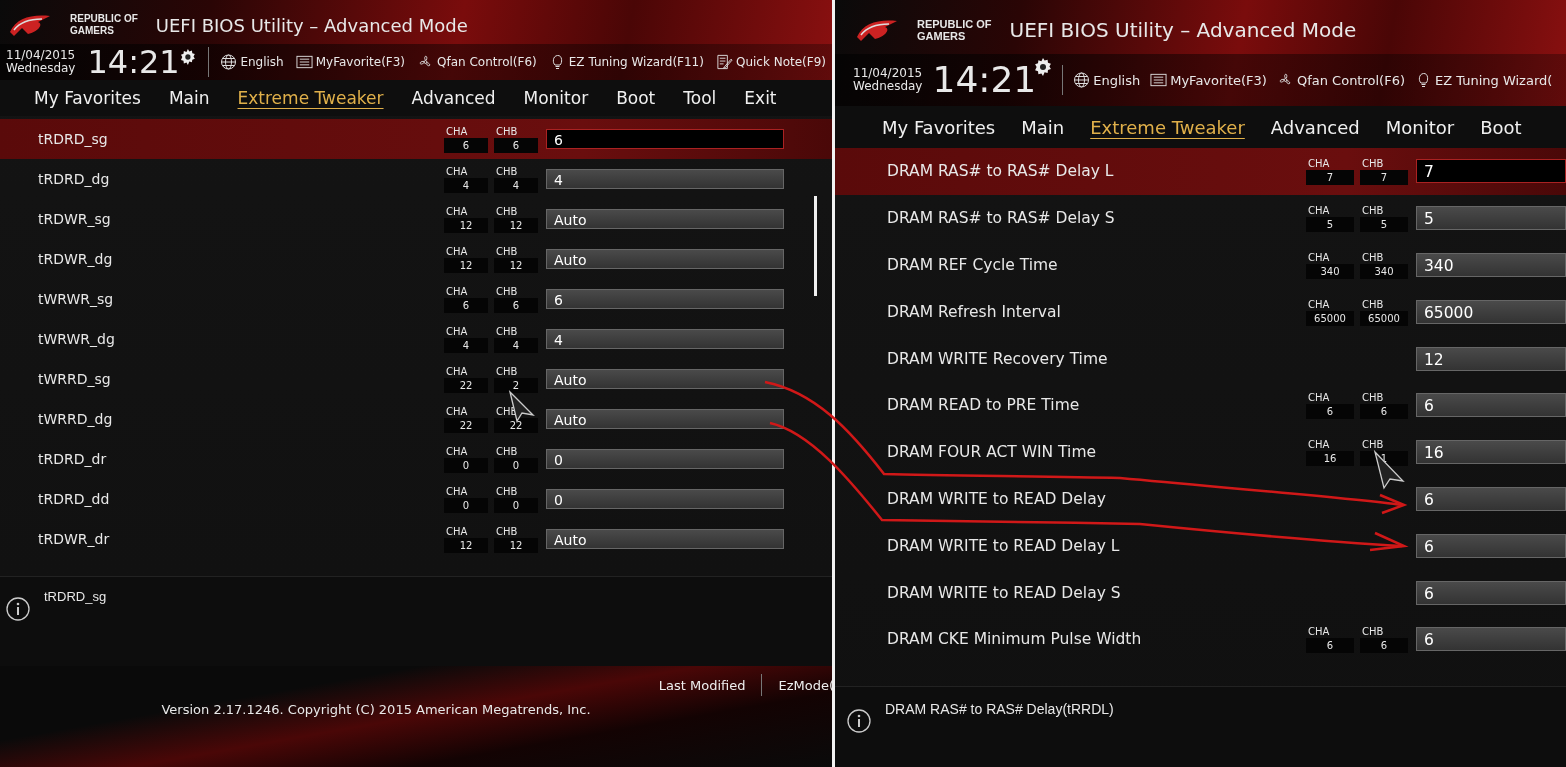 The width and height of the screenshot is (1566, 767). Describe the element at coordinates (416, 499) in the screenshot. I see `setting-row: tRDRD_dd CHA 0 CHB 0 0` at that location.